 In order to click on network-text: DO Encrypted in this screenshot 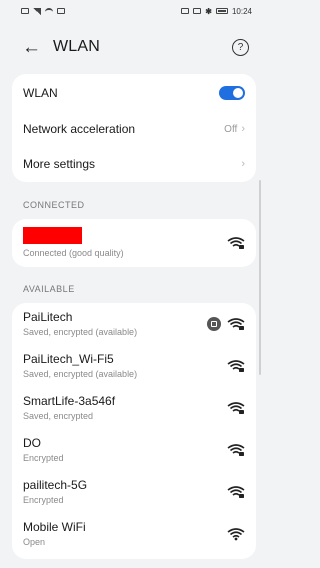, I will do `click(125, 450)`.